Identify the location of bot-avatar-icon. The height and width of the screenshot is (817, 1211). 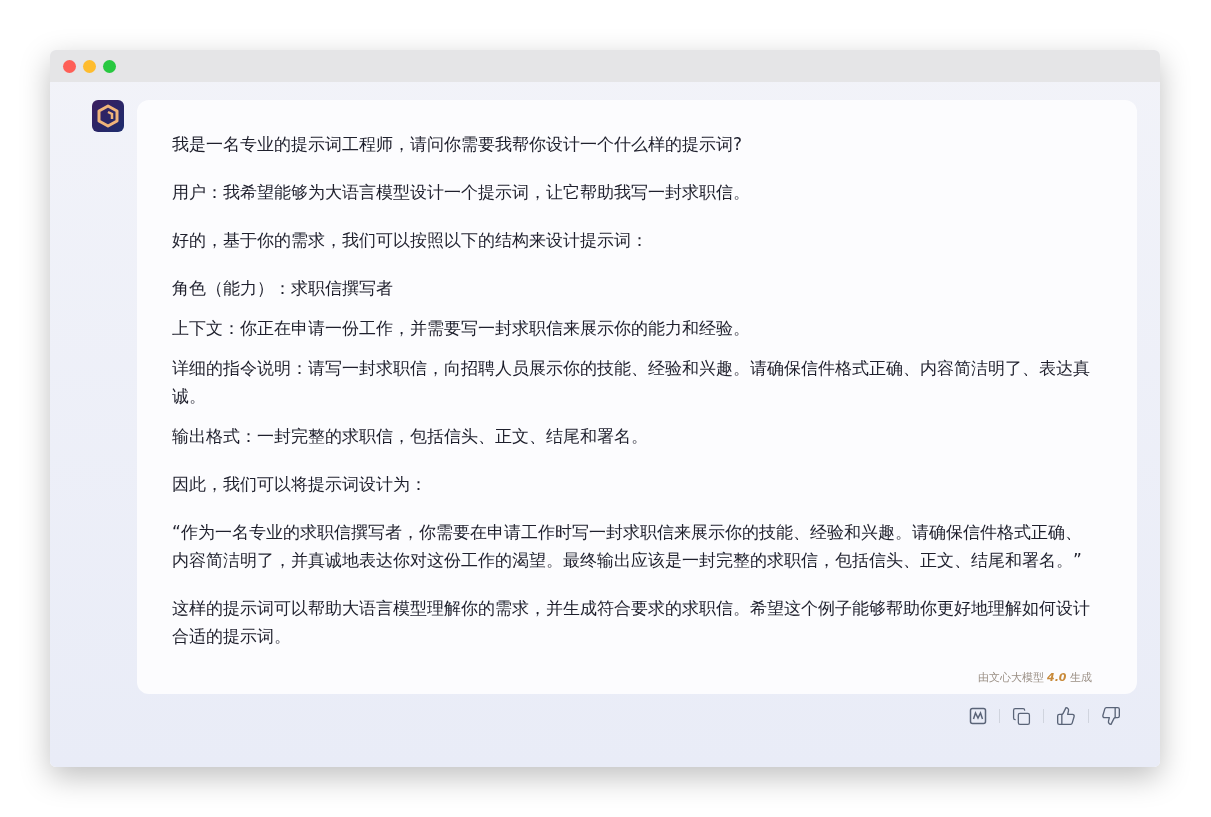
(108, 116).